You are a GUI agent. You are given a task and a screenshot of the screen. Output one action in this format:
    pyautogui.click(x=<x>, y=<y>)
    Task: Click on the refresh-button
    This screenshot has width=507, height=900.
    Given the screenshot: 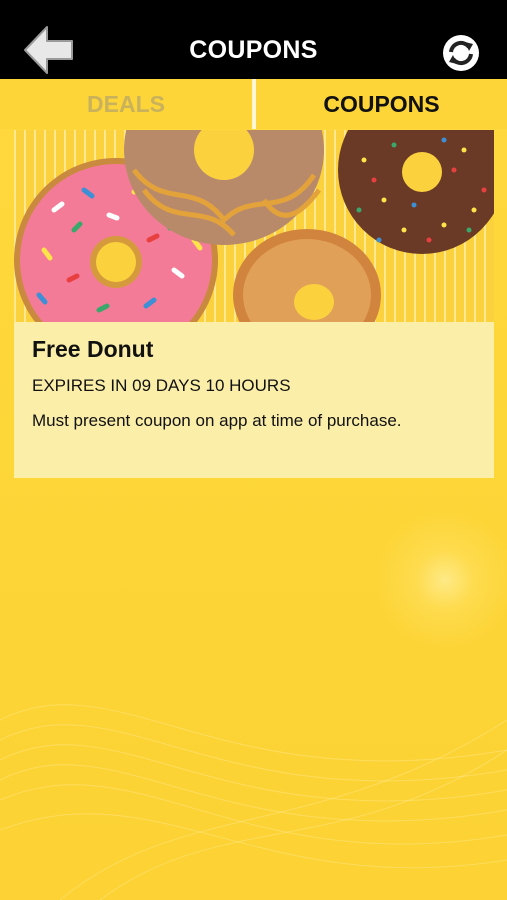 What is the action you would take?
    pyautogui.click(x=461, y=53)
    